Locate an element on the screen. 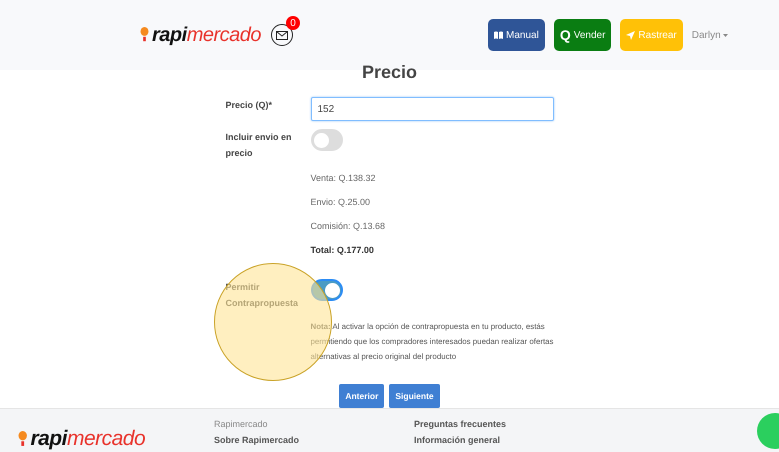 The width and height of the screenshot is (779, 452). footer-link: Sobre Rapimercado is located at coordinates (314, 440).